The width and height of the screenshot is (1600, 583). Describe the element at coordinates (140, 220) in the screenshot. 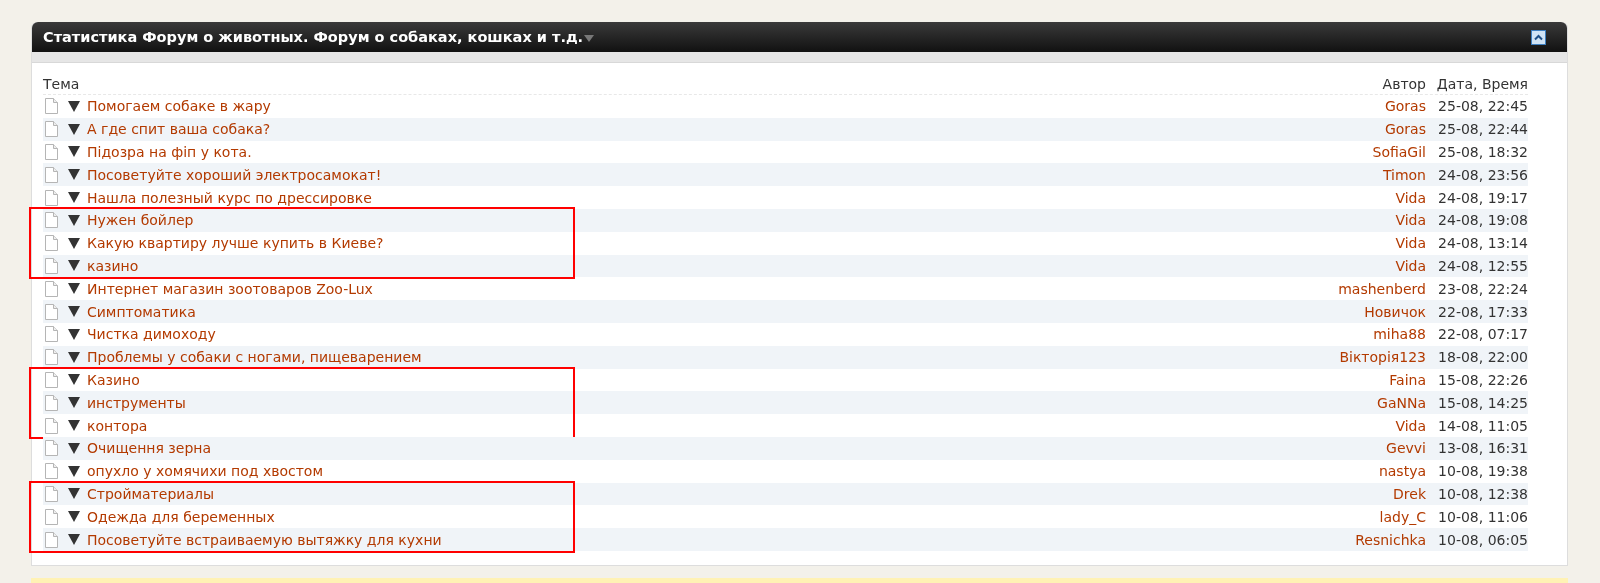

I see `topic-link: Нужен бойлер` at that location.